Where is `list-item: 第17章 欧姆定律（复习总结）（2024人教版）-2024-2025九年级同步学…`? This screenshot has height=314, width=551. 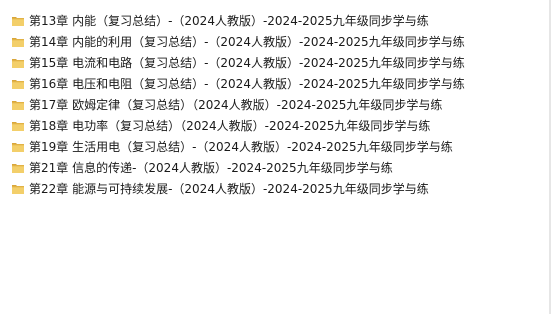 list-item: 第17章 欧姆定律（复习总结）（2024人教版）-2024-2025九年级同步学… is located at coordinates (274, 104).